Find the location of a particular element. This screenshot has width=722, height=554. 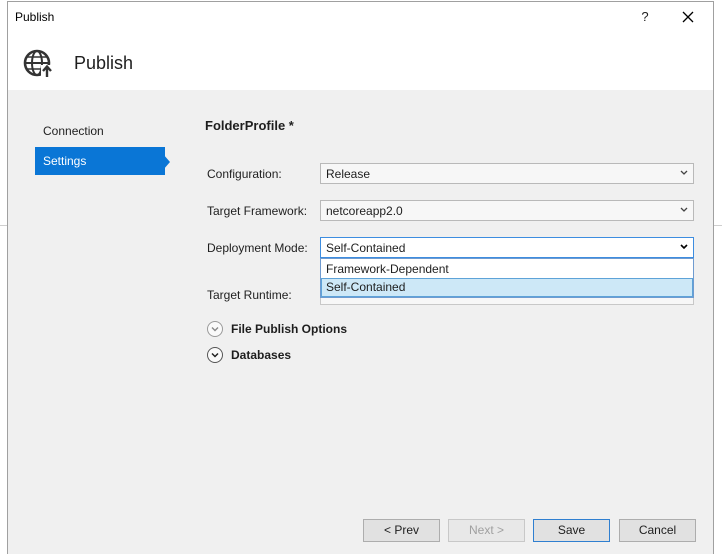

expander-label: Databases is located at coordinates (261, 355).